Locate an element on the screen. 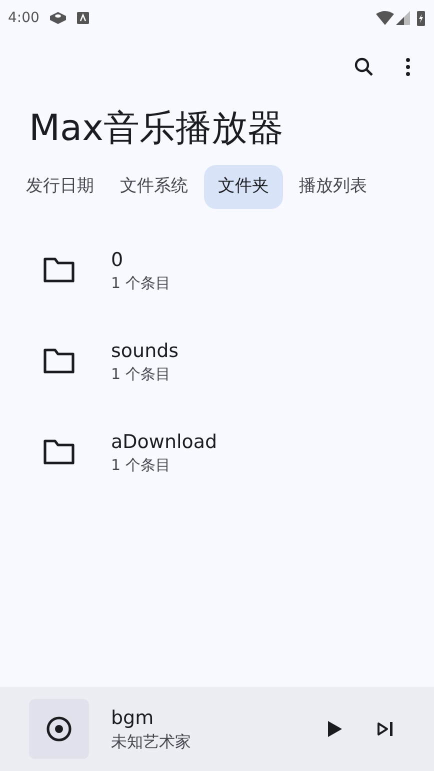 This screenshot has height=771, width=434. folder-name: 0 is located at coordinates (117, 260).